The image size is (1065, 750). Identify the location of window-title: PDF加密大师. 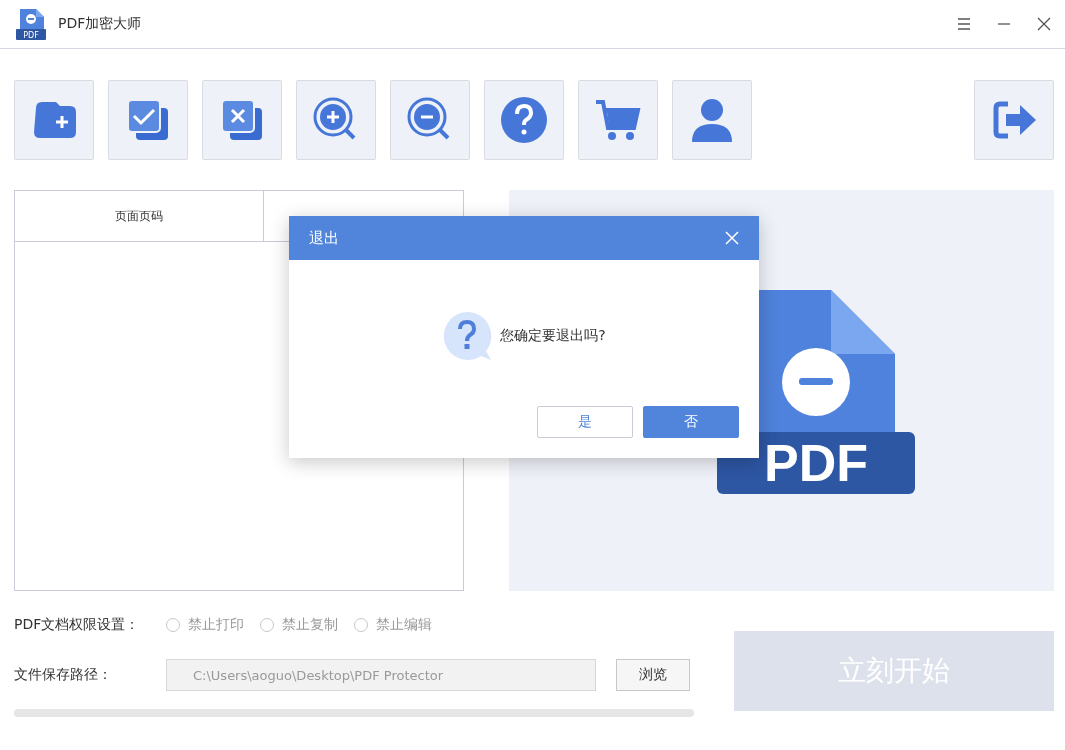
(100, 24).